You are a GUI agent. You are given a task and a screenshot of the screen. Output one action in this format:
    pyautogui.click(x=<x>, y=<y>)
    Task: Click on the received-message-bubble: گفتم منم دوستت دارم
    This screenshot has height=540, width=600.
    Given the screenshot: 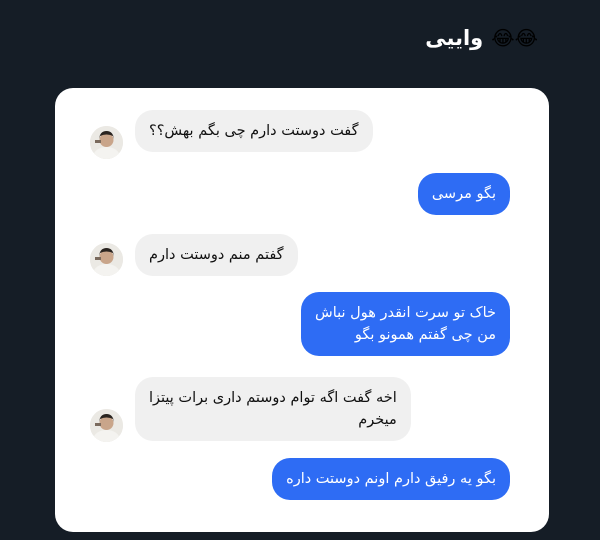 What is the action you would take?
    pyautogui.click(x=216, y=255)
    